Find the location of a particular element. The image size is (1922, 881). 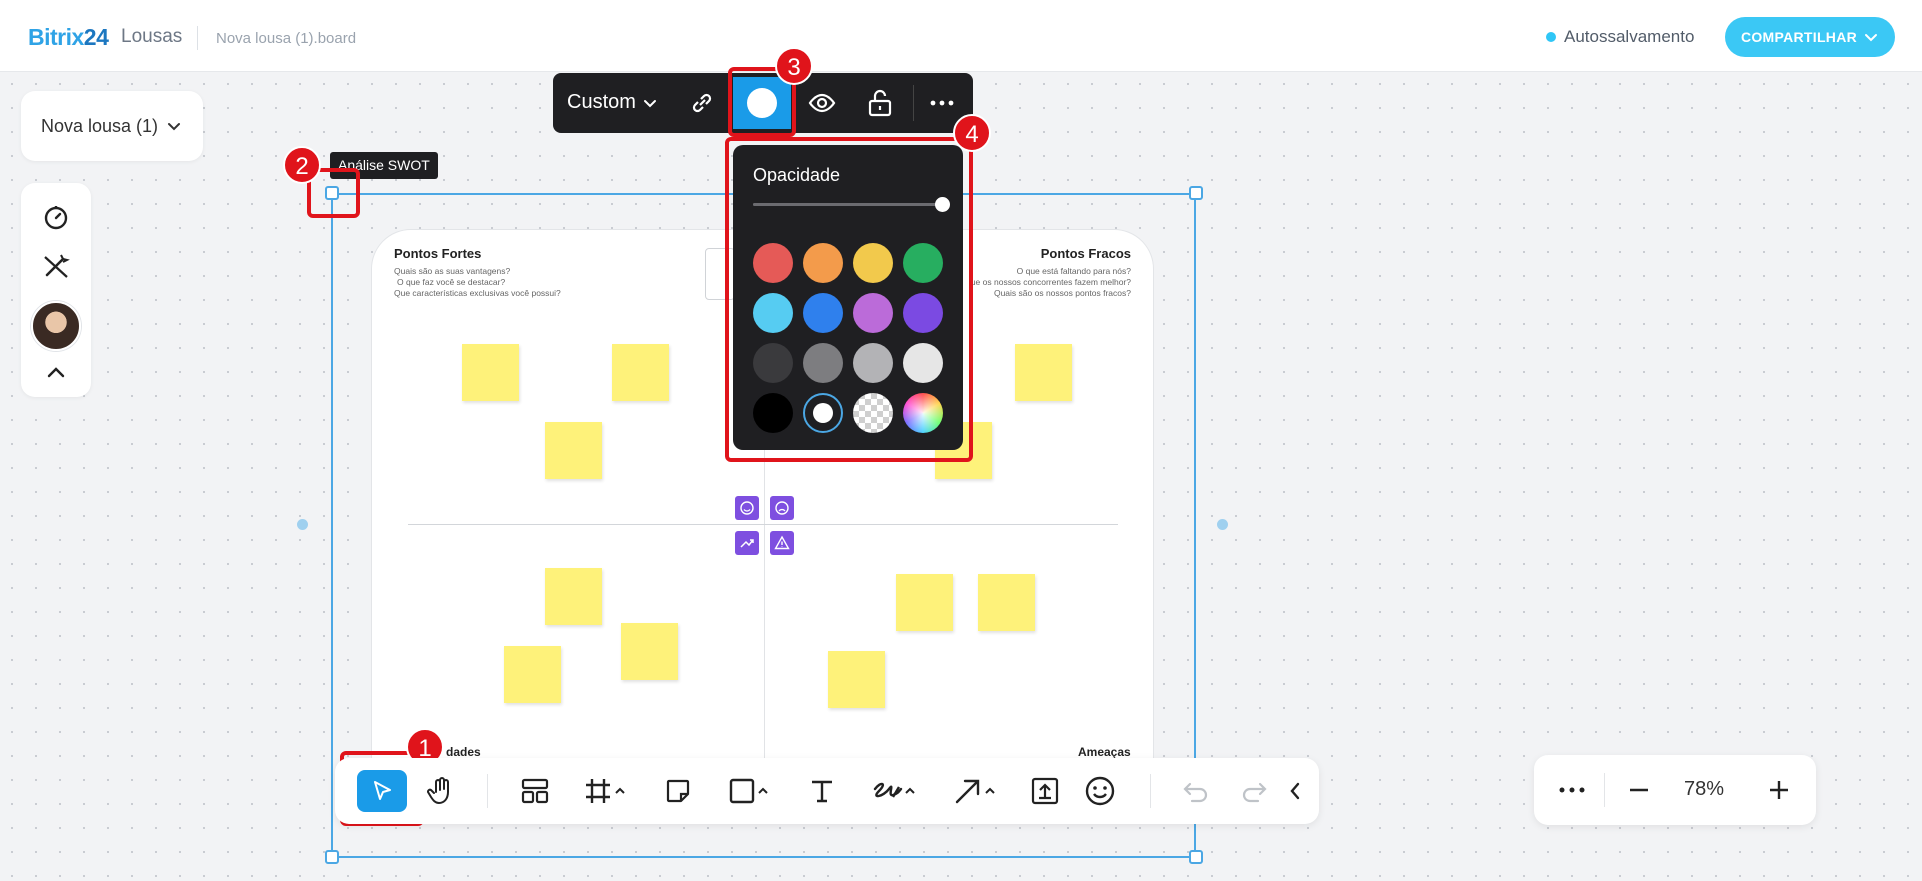

laser-pointer-off-icon is located at coordinates (56, 266).